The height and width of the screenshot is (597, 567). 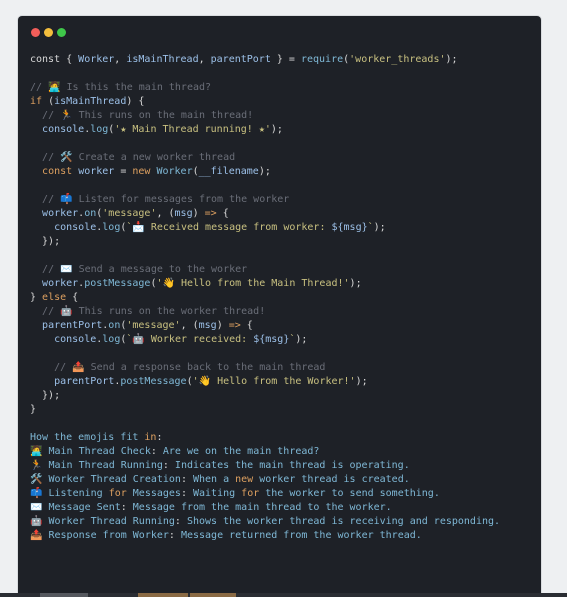 I want to click on code-line: parentPort.on('message', (msg) => {, so click(x=265, y=326).